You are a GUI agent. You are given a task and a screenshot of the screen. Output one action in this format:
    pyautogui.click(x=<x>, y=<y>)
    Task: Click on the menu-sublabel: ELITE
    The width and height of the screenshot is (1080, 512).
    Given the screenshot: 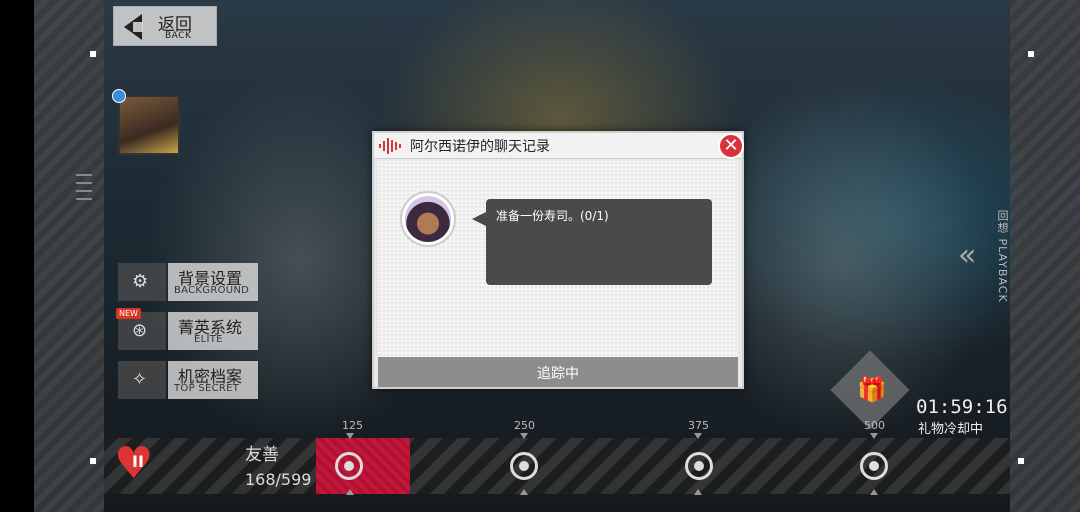 What is the action you would take?
    pyautogui.click(x=208, y=339)
    